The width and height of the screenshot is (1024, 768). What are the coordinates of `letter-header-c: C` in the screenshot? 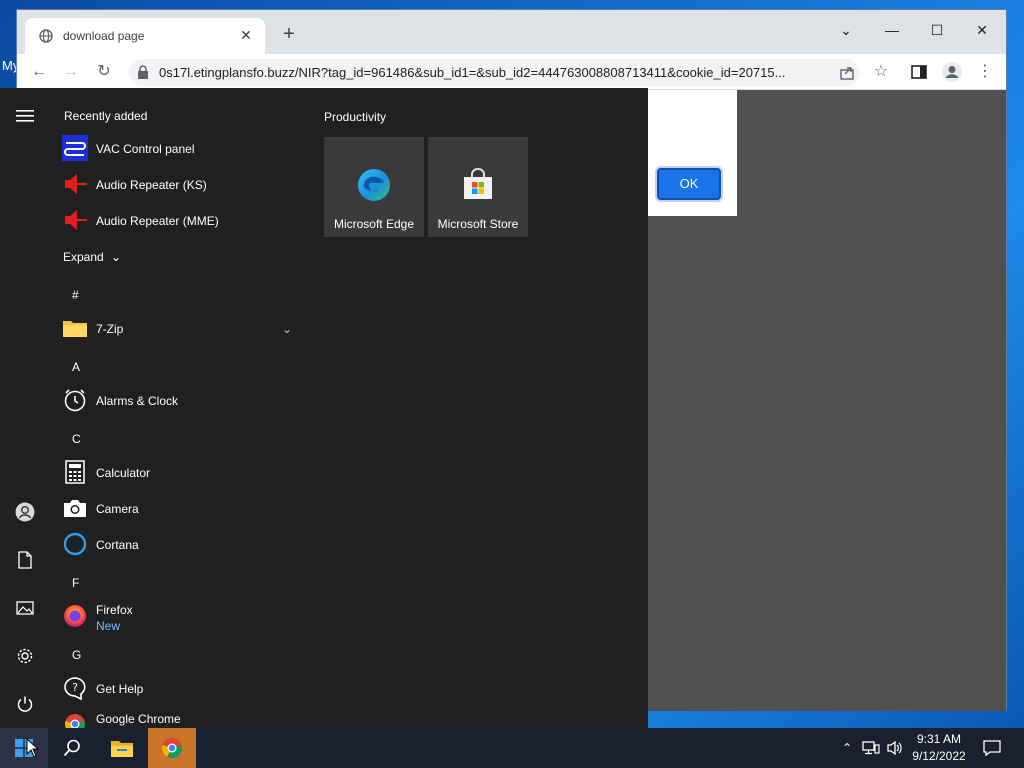 It's located at (76, 439).